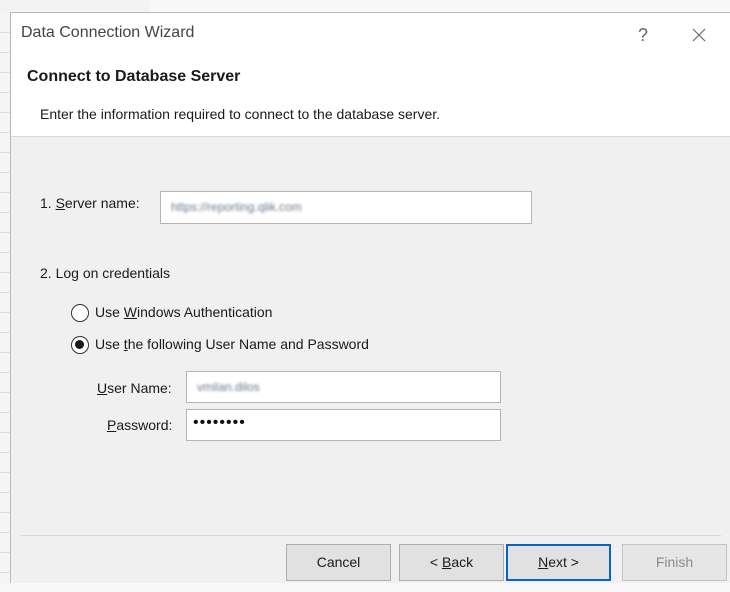 The image size is (730, 592). Describe the element at coordinates (108, 32) in the screenshot. I see `dialog-title: Data Connection Wizard` at that location.